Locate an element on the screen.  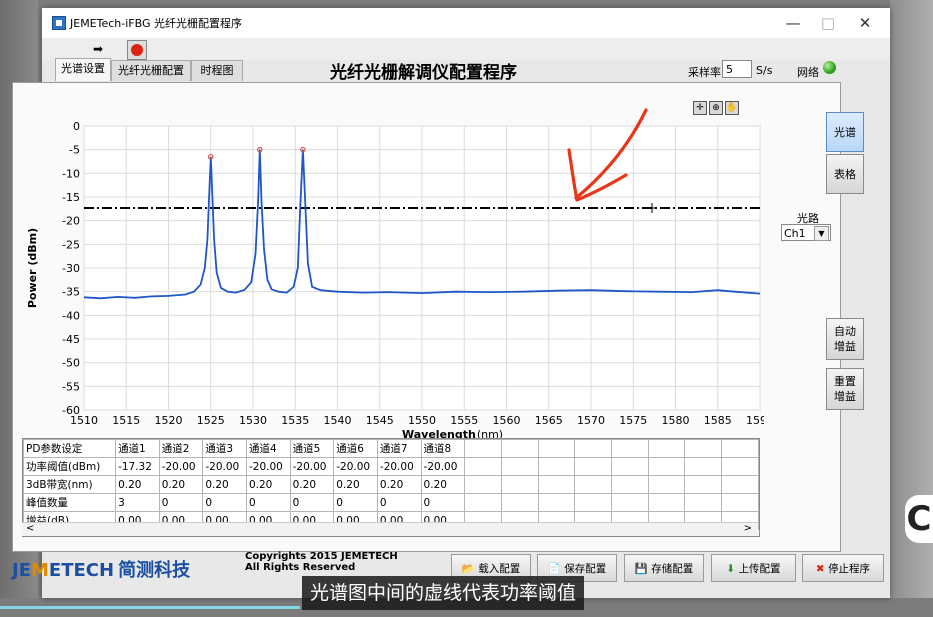
disk-icon: 💾 is located at coordinates (643, 569).